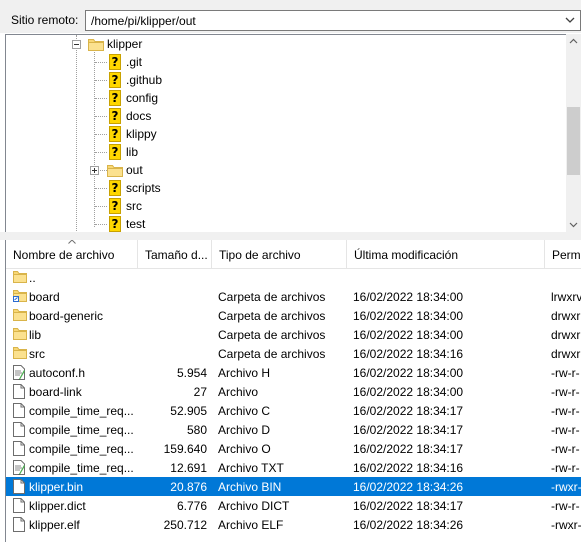 The width and height of the screenshot is (581, 542). What do you see at coordinates (251, 525) in the screenshot?
I see `file-type: Archivo ELF` at bounding box center [251, 525].